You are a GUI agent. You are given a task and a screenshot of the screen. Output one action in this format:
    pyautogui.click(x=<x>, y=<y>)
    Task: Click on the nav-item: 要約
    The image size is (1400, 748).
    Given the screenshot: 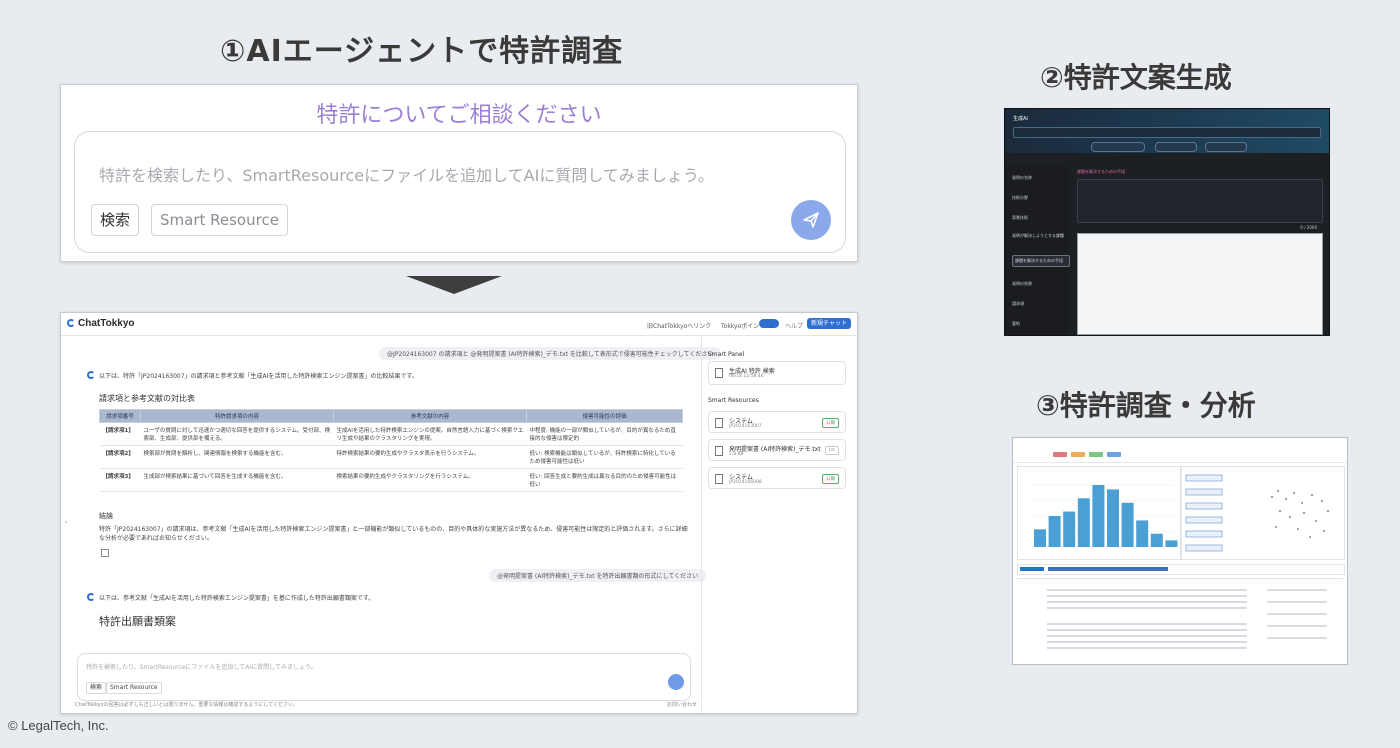 What is the action you would take?
    pyautogui.click(x=1038, y=324)
    